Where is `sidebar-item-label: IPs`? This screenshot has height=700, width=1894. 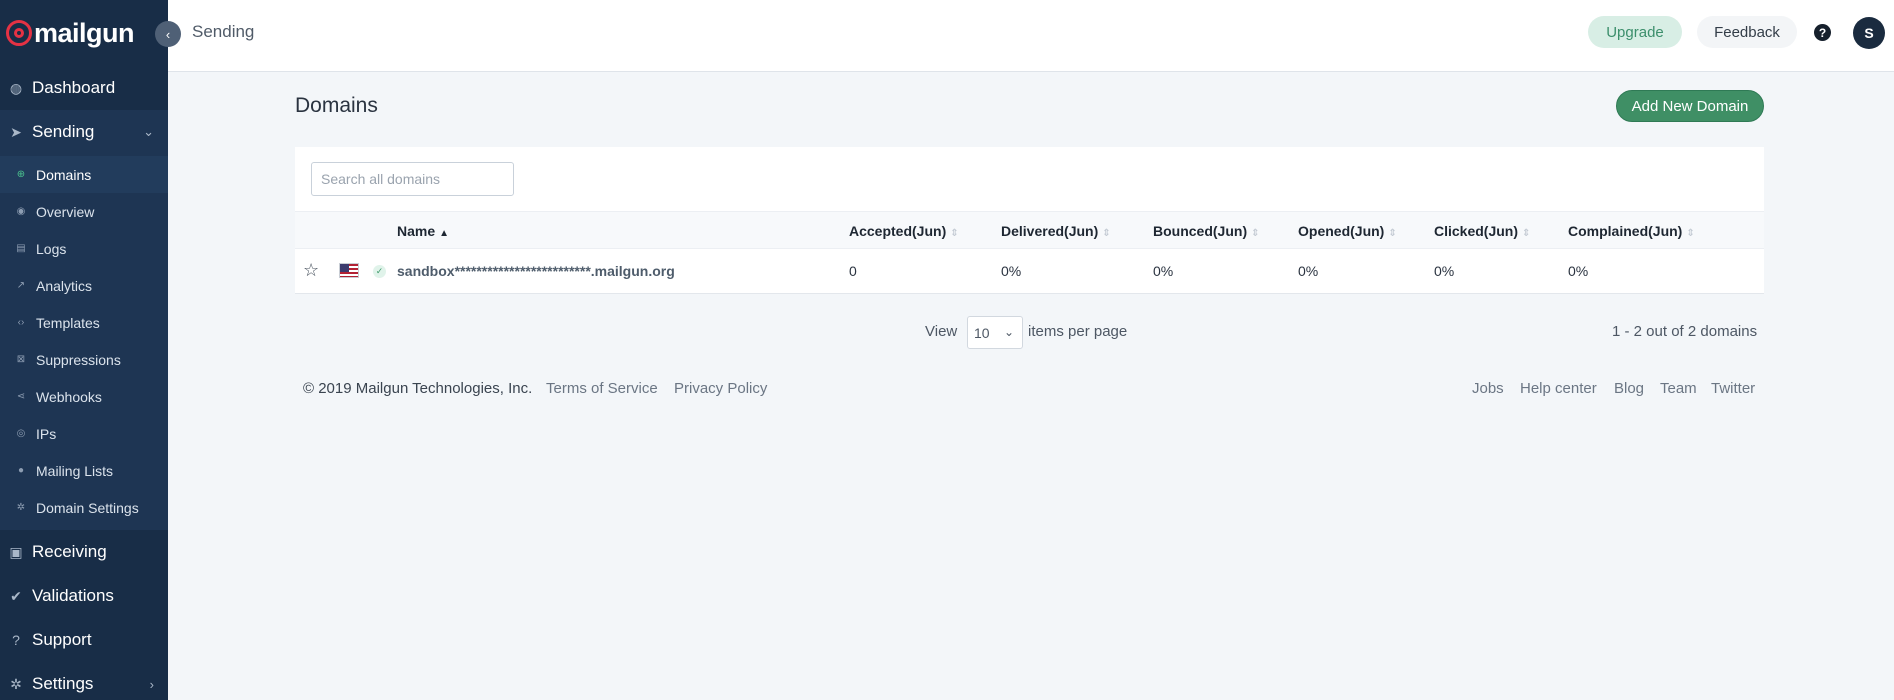 sidebar-item-label: IPs is located at coordinates (46, 433).